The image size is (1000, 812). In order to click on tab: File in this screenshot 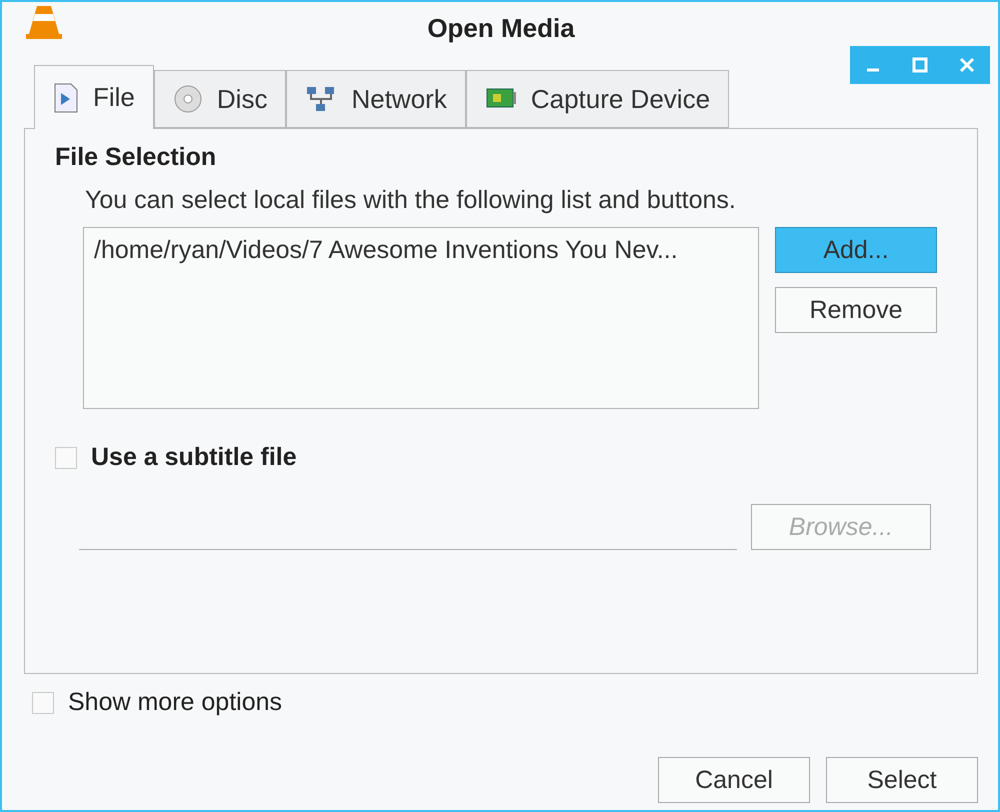, I will do `click(94, 97)`.